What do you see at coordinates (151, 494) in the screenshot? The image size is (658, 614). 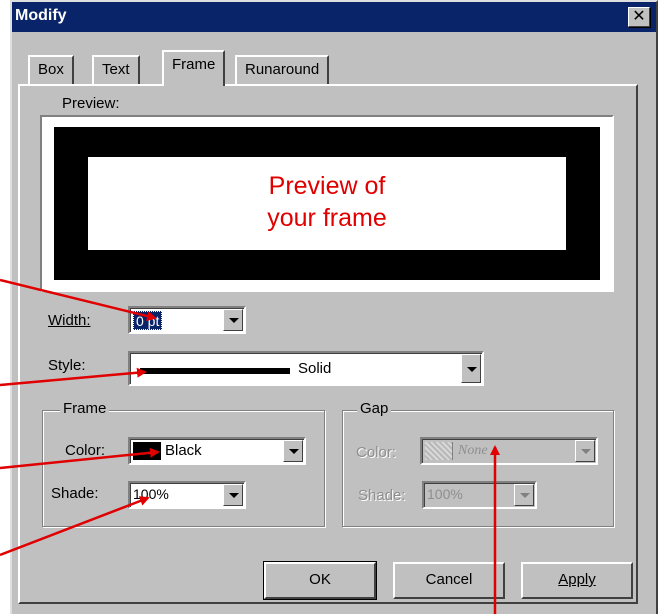 I see `frame-shade-value: 100%` at bounding box center [151, 494].